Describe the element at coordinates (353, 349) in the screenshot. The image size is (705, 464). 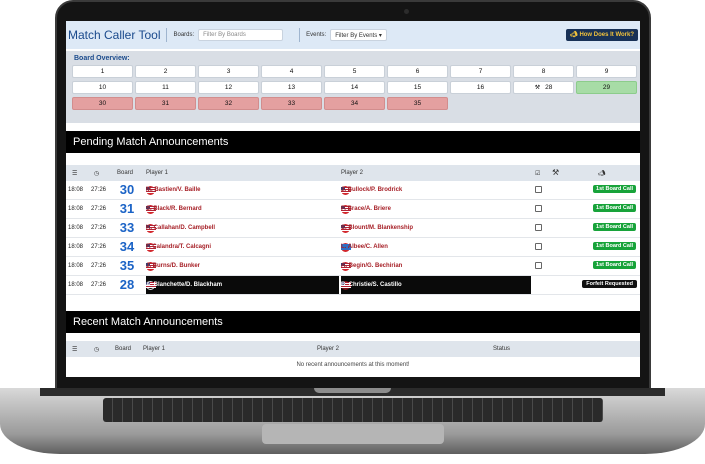
I see `recent-table-header: ☰ ◷ Board Player 1 Player 2 Status` at that location.